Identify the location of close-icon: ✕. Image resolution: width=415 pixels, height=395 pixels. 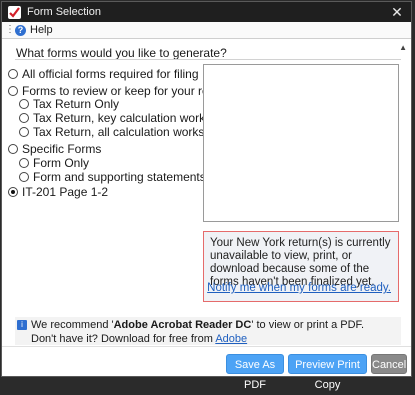
(397, 12).